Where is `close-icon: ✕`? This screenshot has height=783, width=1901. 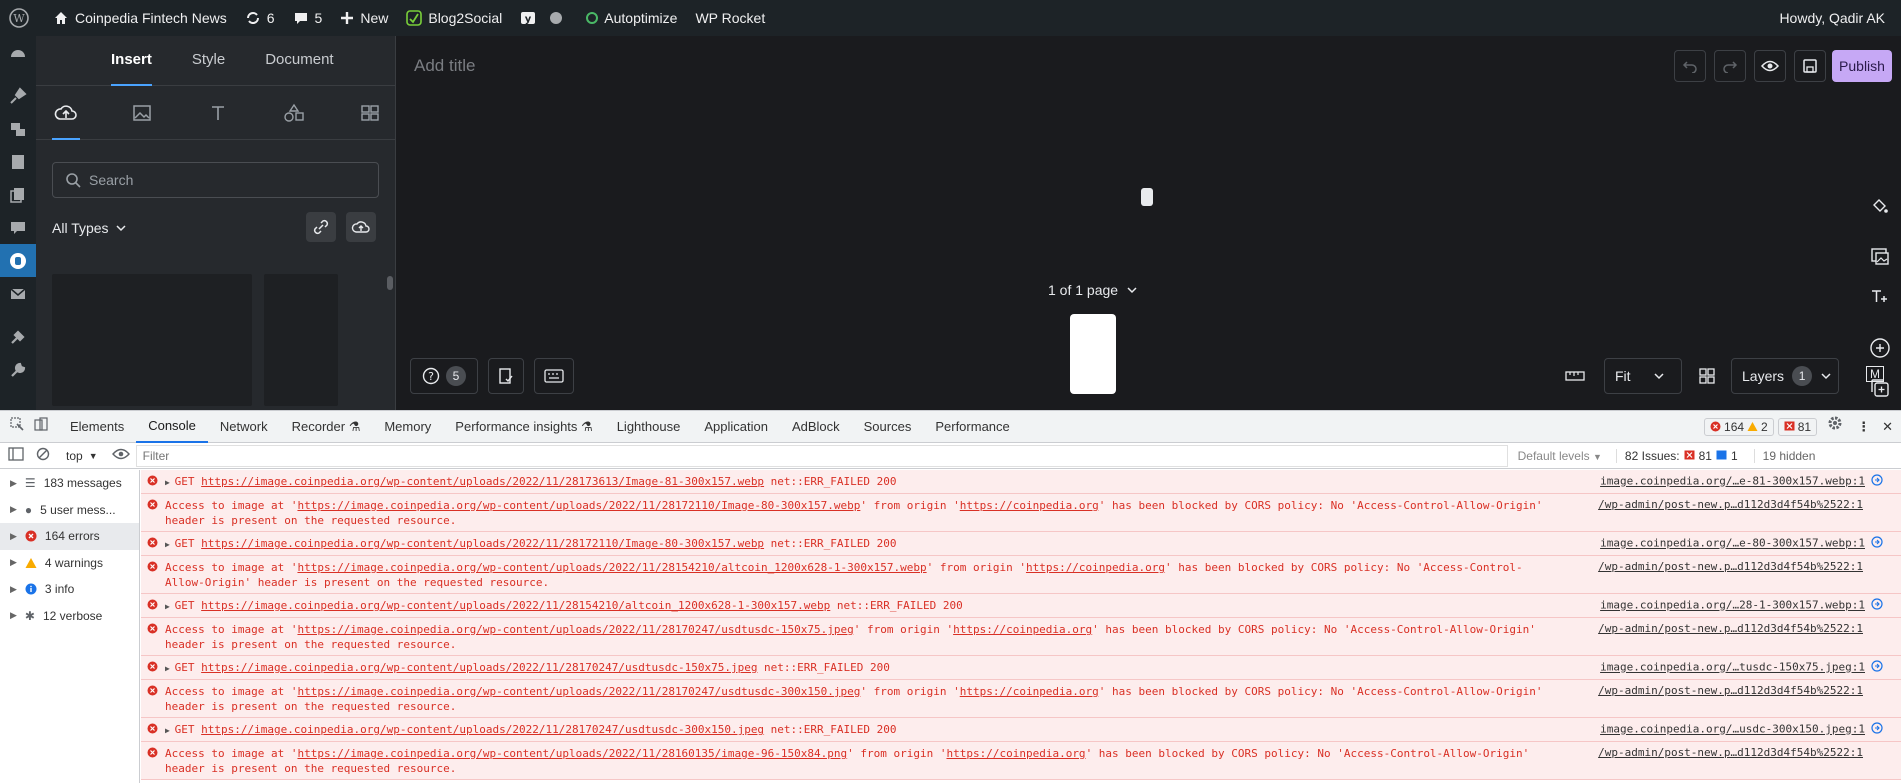
close-icon: ✕ is located at coordinates (1885, 427).